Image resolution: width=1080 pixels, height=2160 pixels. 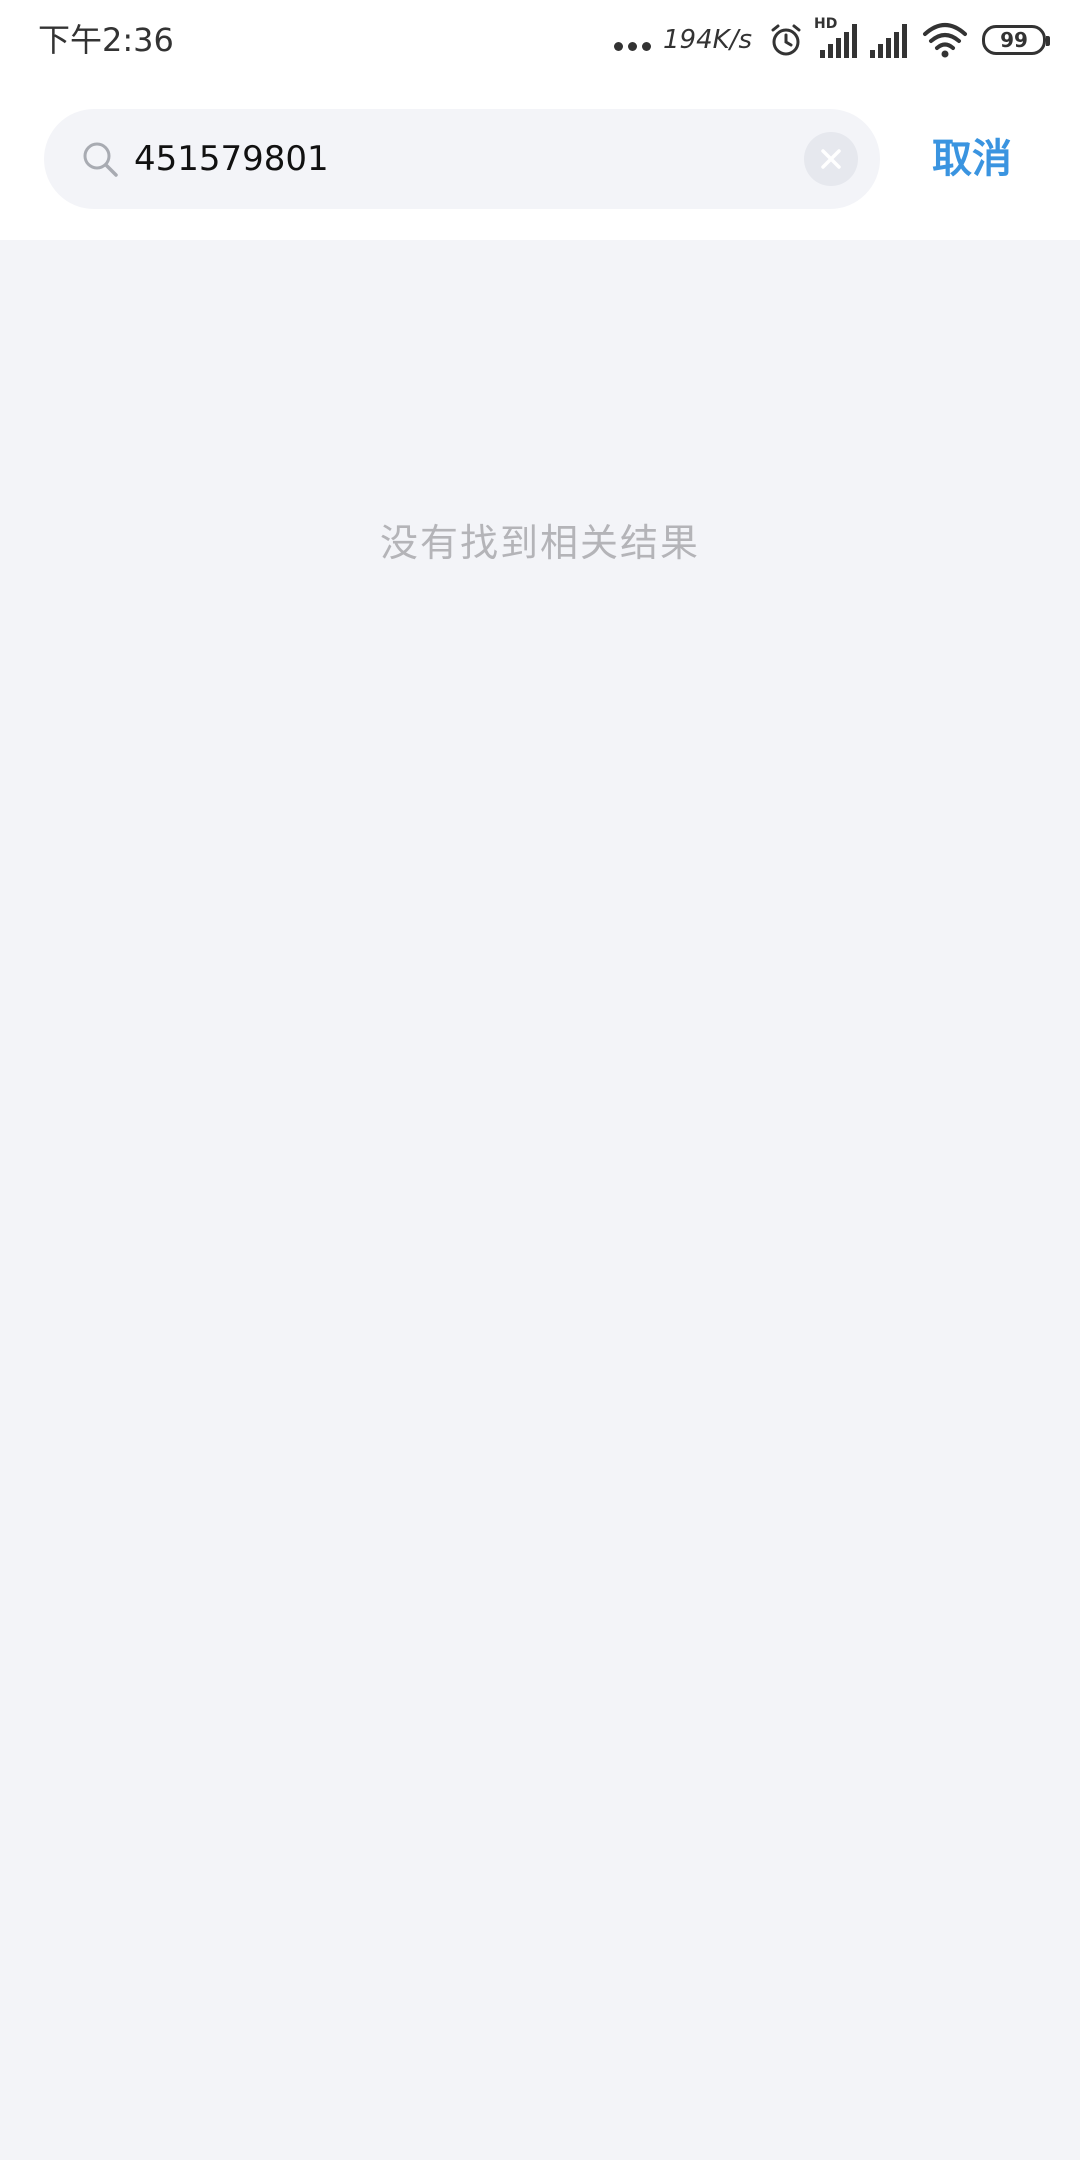 What do you see at coordinates (540, 40) in the screenshot?
I see `status-bar: 下午2:36 194K/s HD 99` at bounding box center [540, 40].